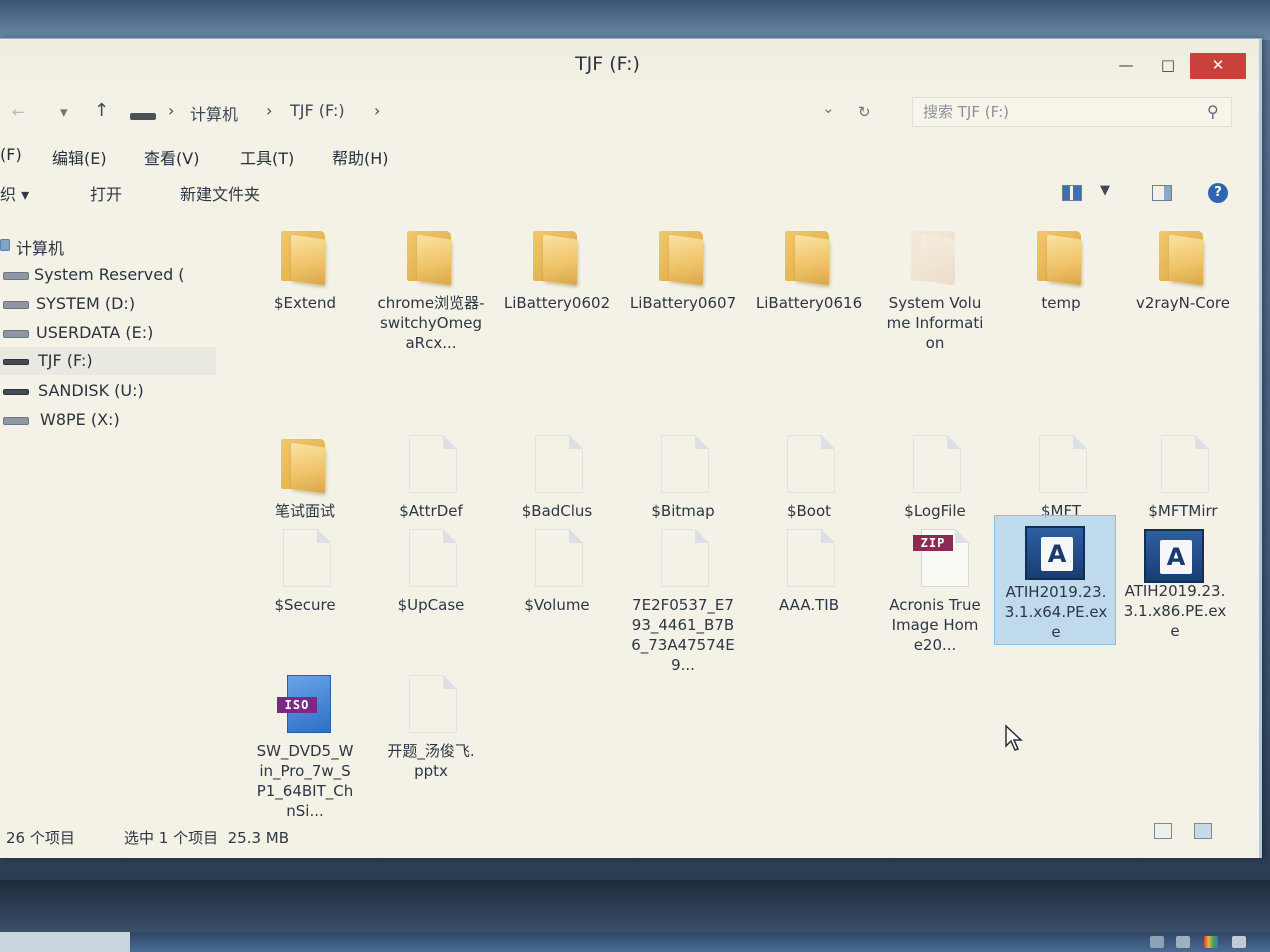  Describe the element at coordinates (1213, 111) in the screenshot. I see `search-icon: ⚲` at that location.